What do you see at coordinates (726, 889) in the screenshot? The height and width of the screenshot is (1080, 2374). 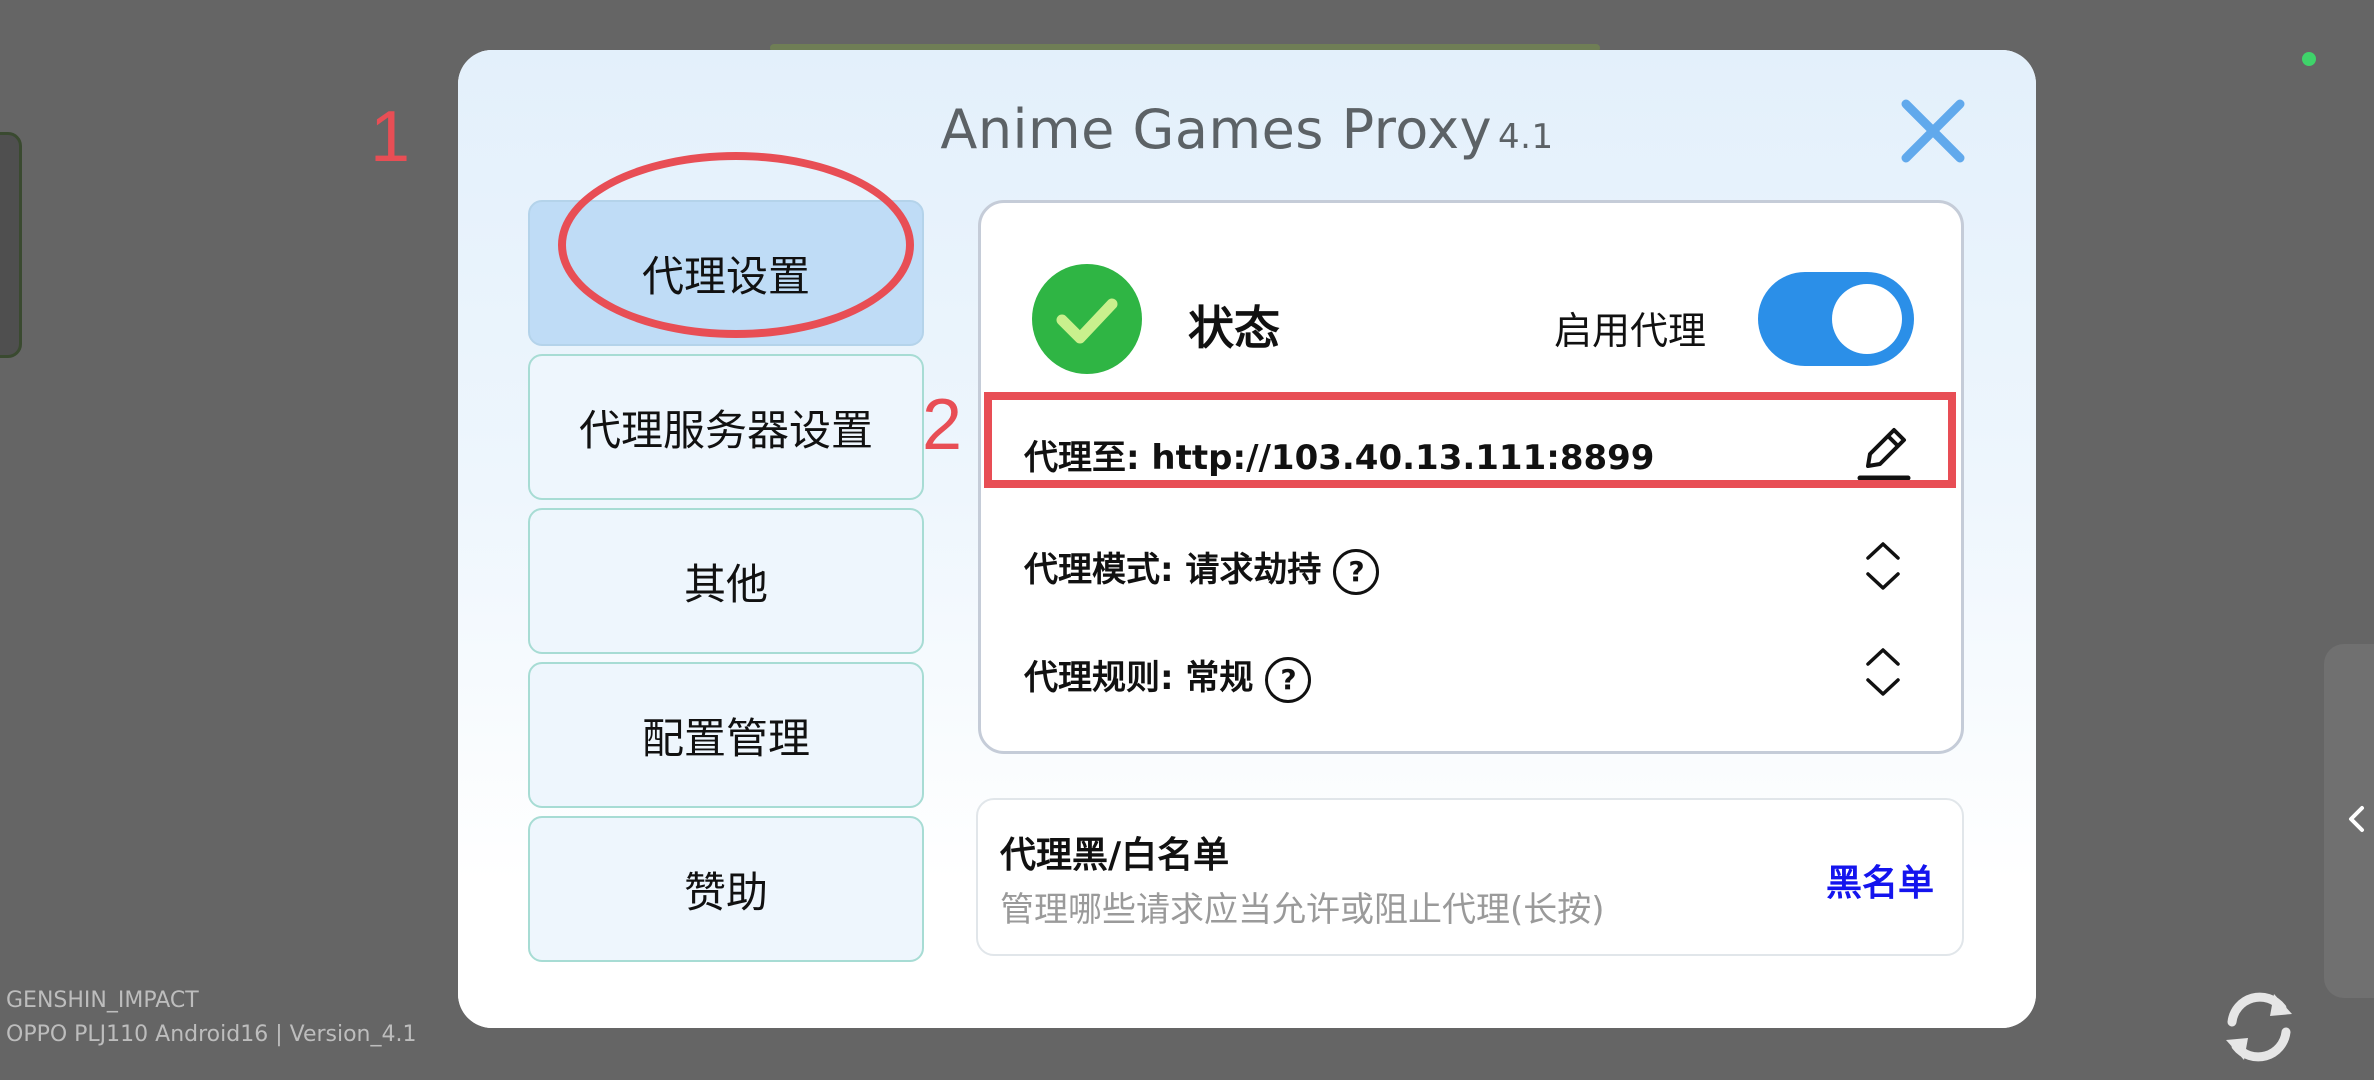 I see `nav-sponsor: 赞助` at bounding box center [726, 889].